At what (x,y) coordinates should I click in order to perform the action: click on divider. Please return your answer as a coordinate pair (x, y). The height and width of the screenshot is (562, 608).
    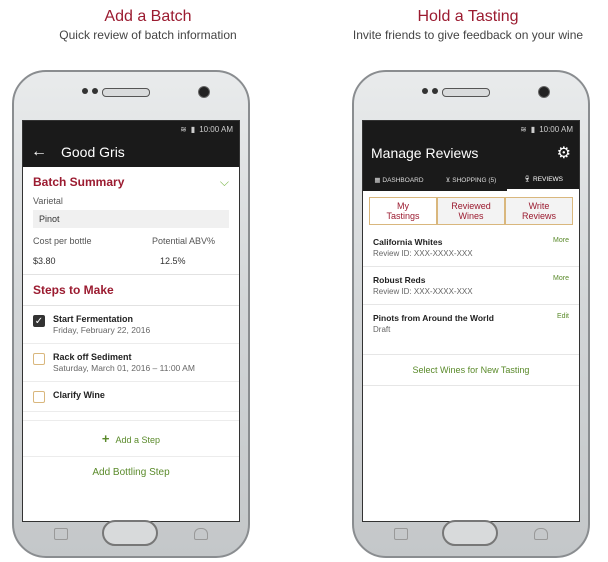
    Looking at the image, I should click on (131, 274).